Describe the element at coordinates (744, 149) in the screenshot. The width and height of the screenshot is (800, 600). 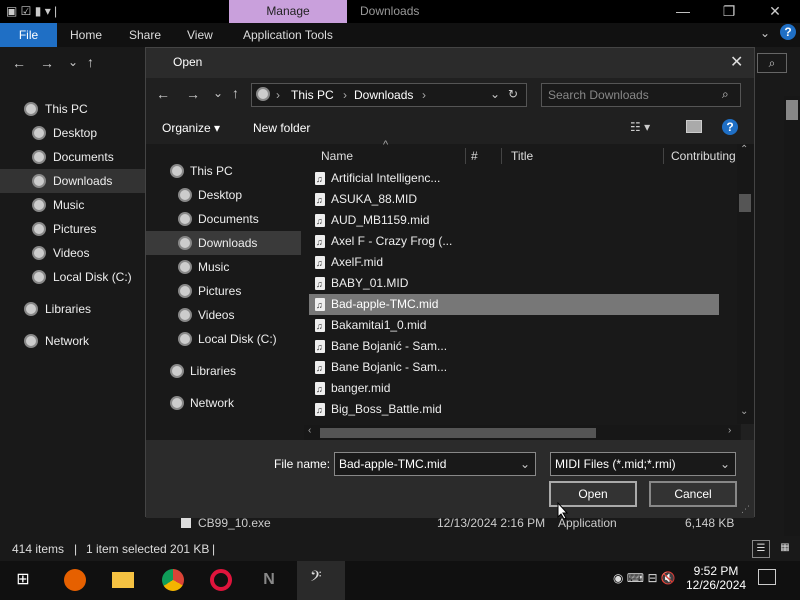
I see `scroll-up-icon: ⌃` at that location.